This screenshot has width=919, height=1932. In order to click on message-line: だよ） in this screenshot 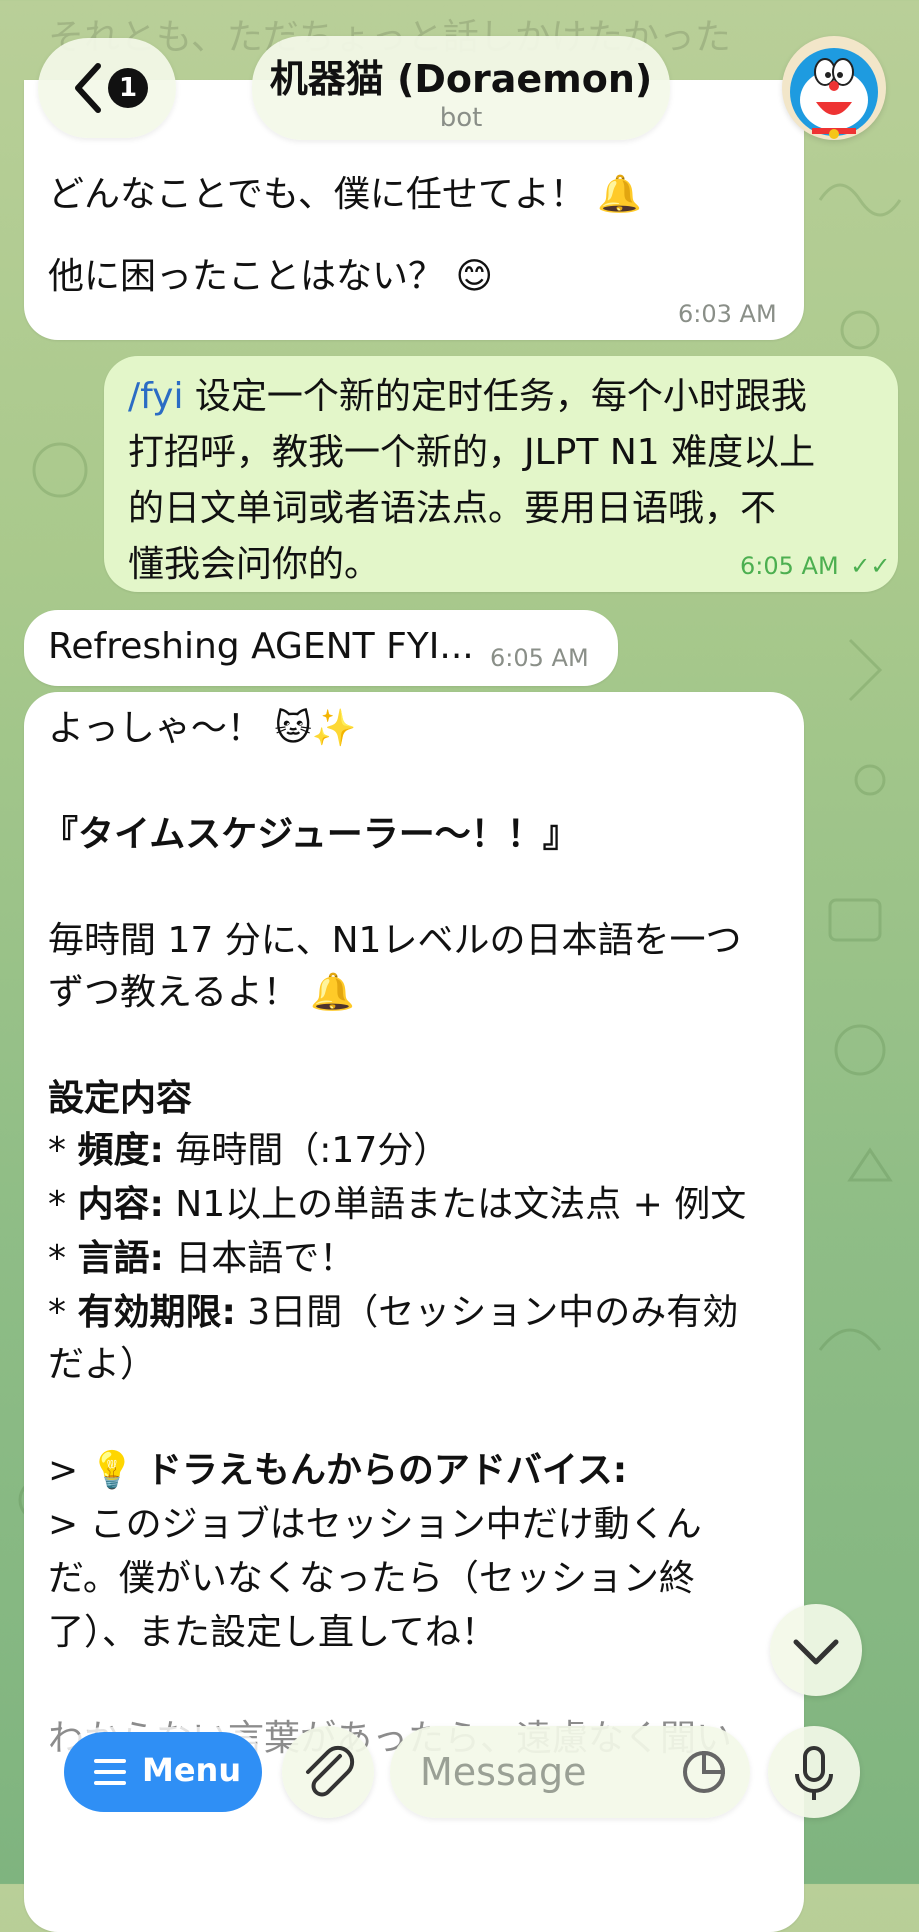, I will do `click(102, 1364)`.